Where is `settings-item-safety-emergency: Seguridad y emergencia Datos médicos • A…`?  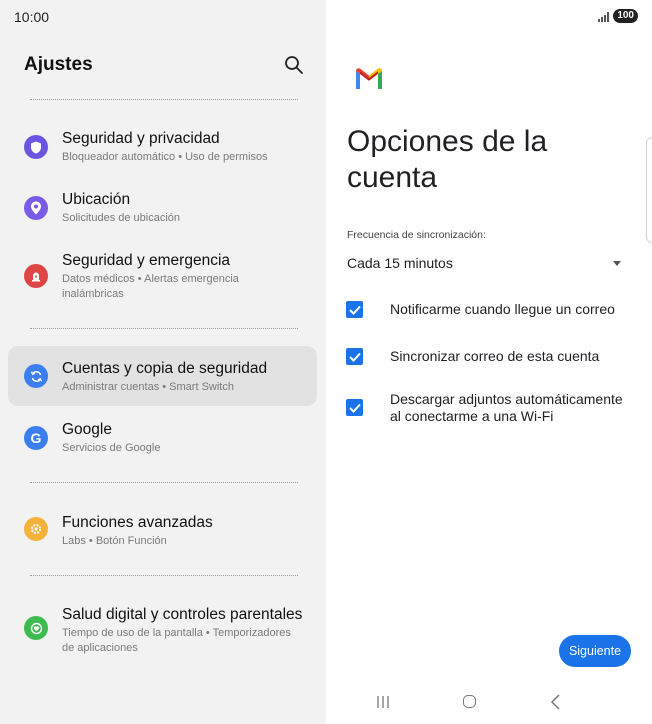 settings-item-safety-emergency: Seguridad y emergencia Datos médicos • A… is located at coordinates (162, 277).